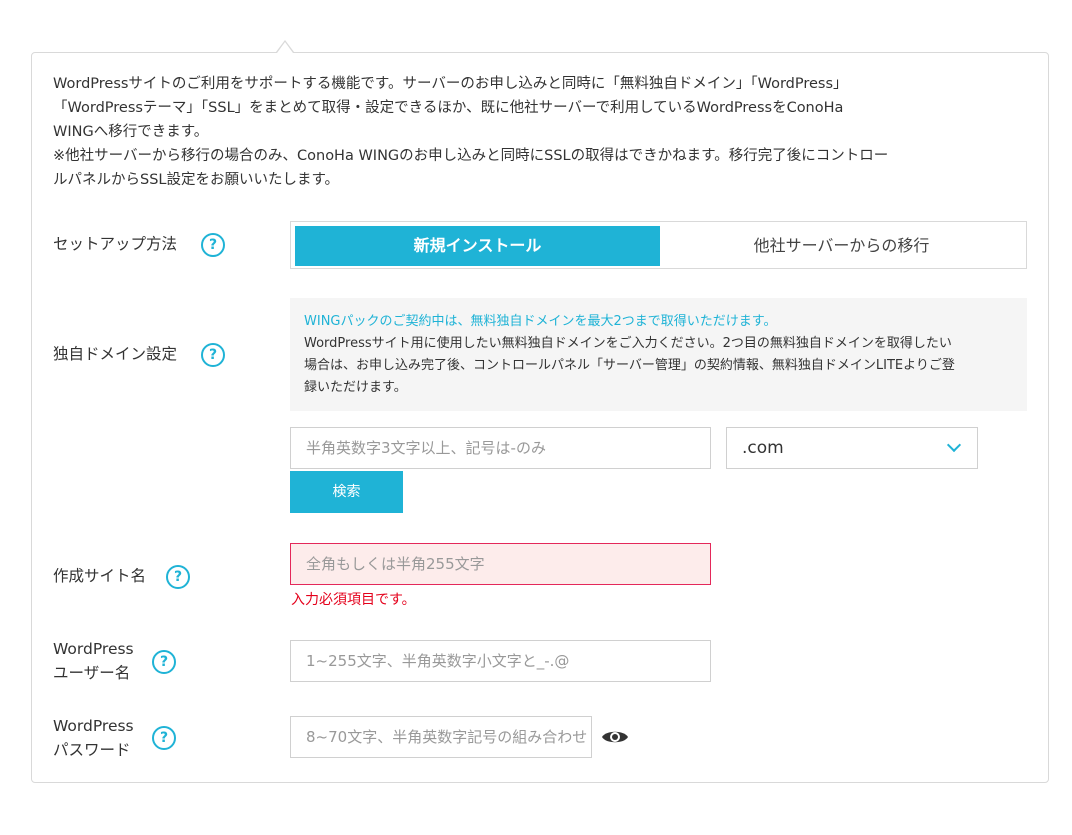 Image resolution: width=1072 pixels, height=835 pixels. What do you see at coordinates (93, 649) in the screenshot?
I see `wp-username-label-line1: WordPress` at bounding box center [93, 649].